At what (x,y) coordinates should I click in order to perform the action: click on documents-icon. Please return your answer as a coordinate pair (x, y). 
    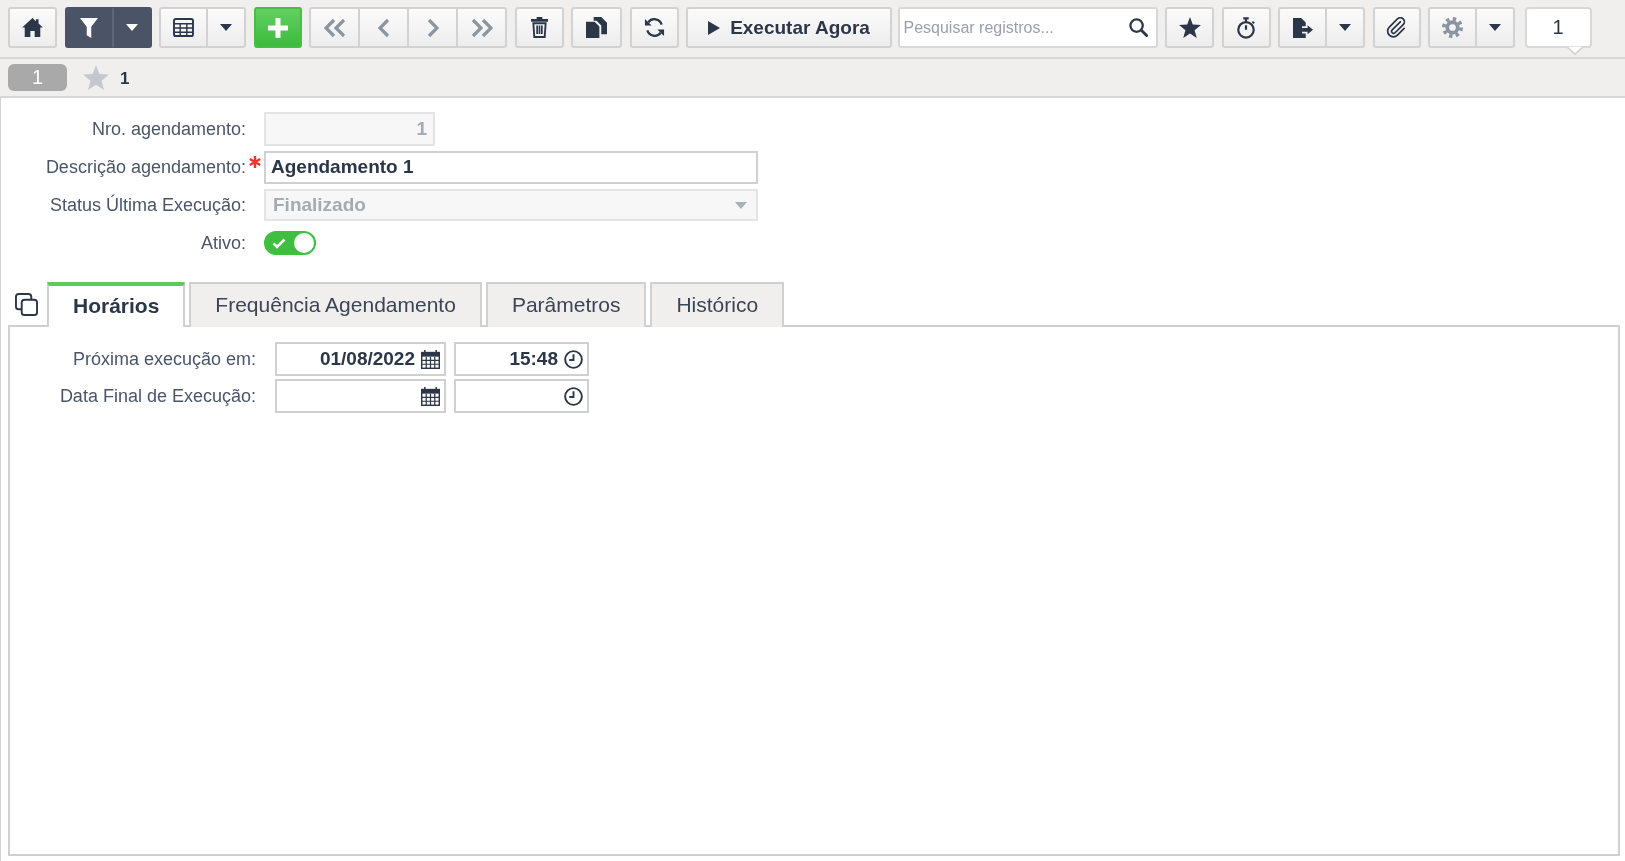
    Looking at the image, I should click on (596, 27).